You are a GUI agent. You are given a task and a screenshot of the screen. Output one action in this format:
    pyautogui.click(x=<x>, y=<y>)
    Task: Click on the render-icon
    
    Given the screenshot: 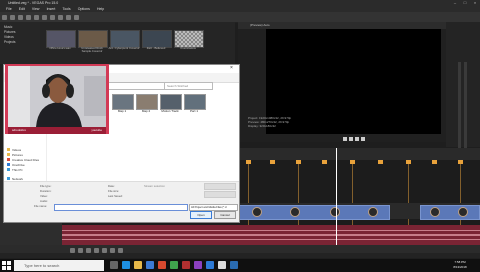 What is the action you would take?
    pyautogui.click(x=28, y=17)
    